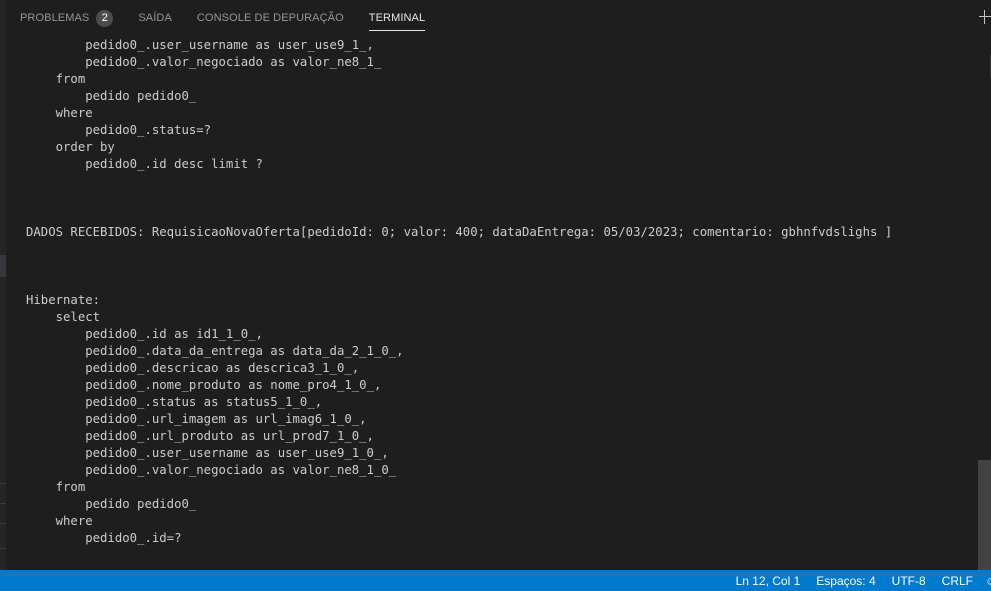  Describe the element at coordinates (55, 18) in the screenshot. I see `tab-label: PROBLEMAS` at that location.